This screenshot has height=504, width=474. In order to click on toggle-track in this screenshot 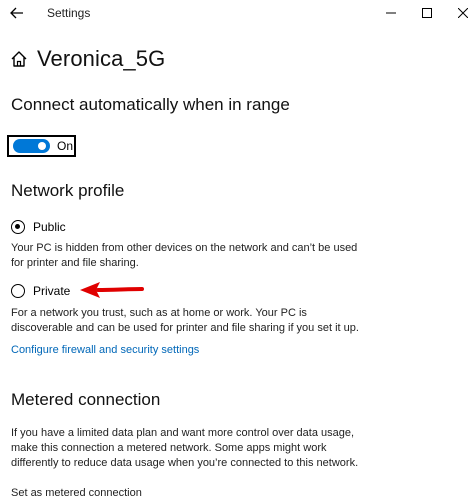, I will do `click(31, 146)`.